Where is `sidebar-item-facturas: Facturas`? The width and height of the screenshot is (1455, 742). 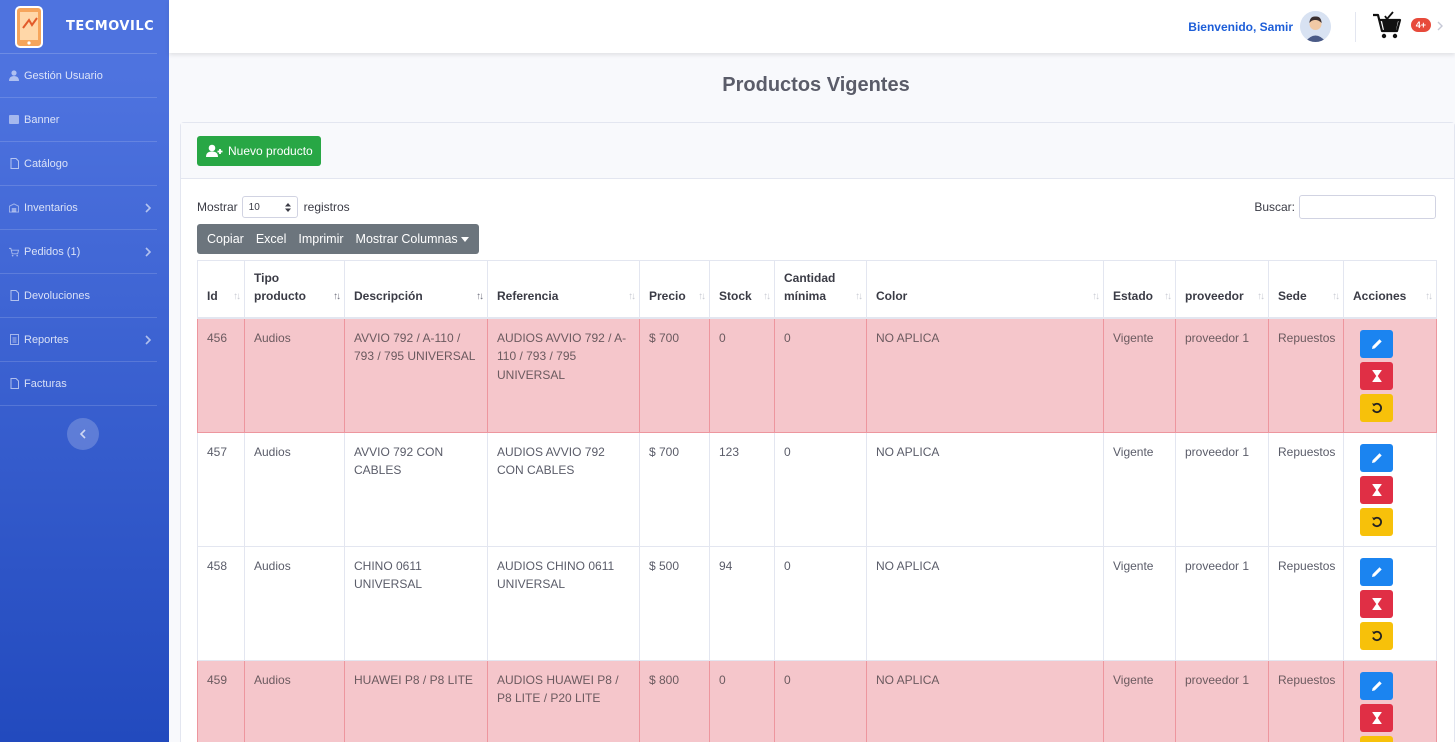 sidebar-item-facturas: Facturas is located at coordinates (78, 384).